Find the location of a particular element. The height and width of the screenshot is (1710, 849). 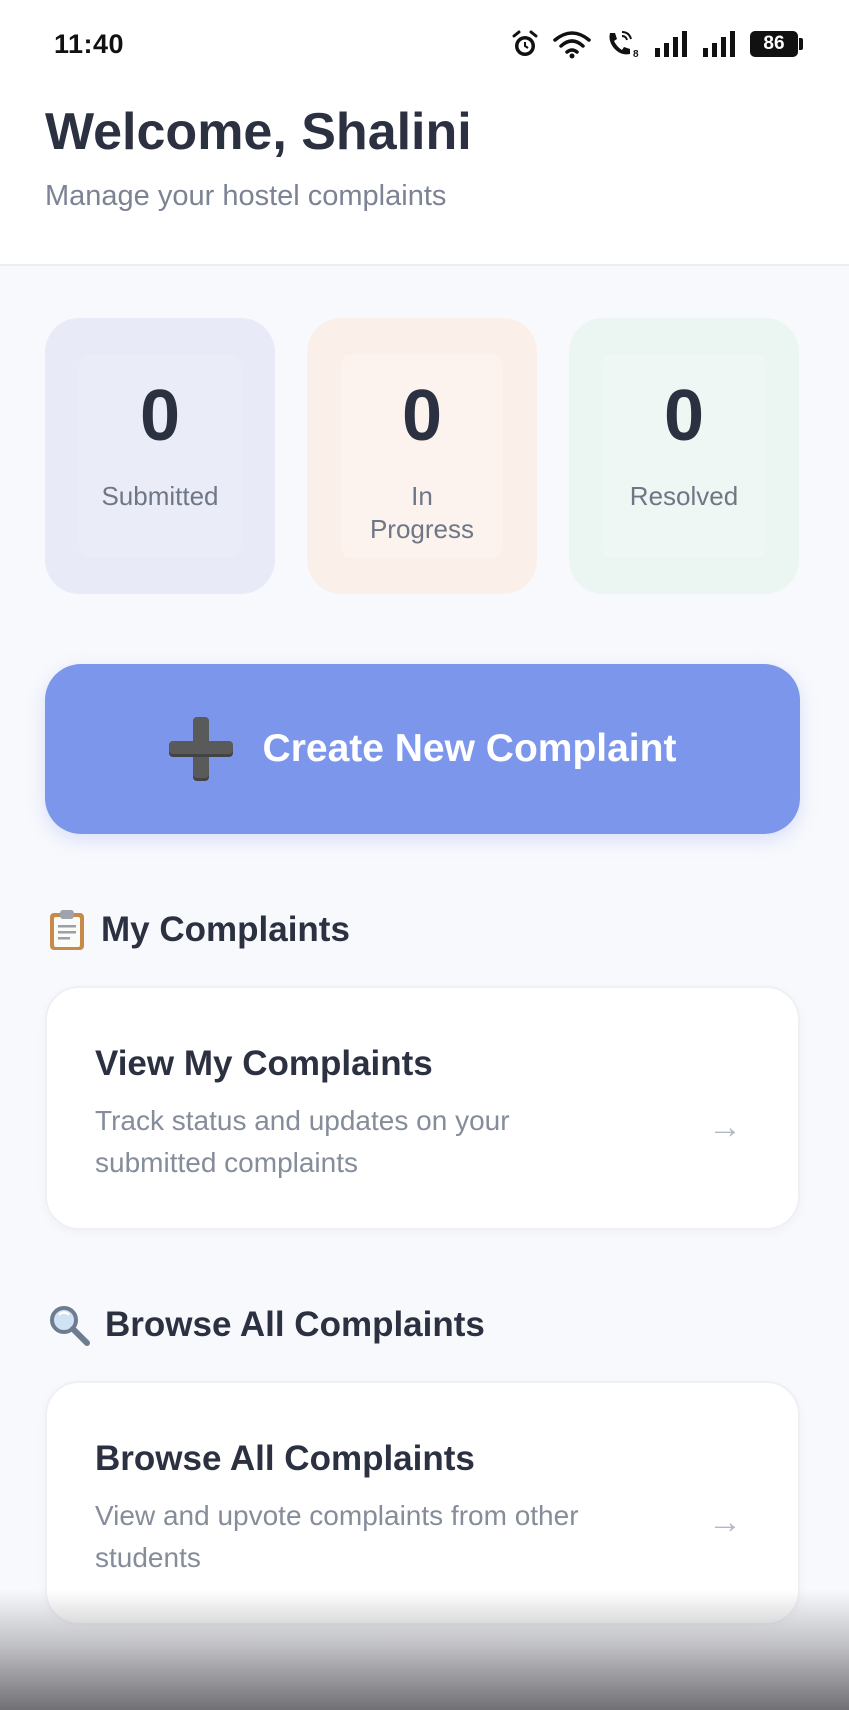

battery-level: 86 is located at coordinates (774, 44).